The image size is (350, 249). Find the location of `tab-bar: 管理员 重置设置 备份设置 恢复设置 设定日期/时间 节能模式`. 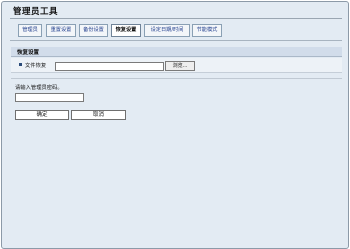

tab-bar: 管理员 重置设置 备份设置 恢复设置 设定日期/时间 节能模式 is located at coordinates (172, 30).